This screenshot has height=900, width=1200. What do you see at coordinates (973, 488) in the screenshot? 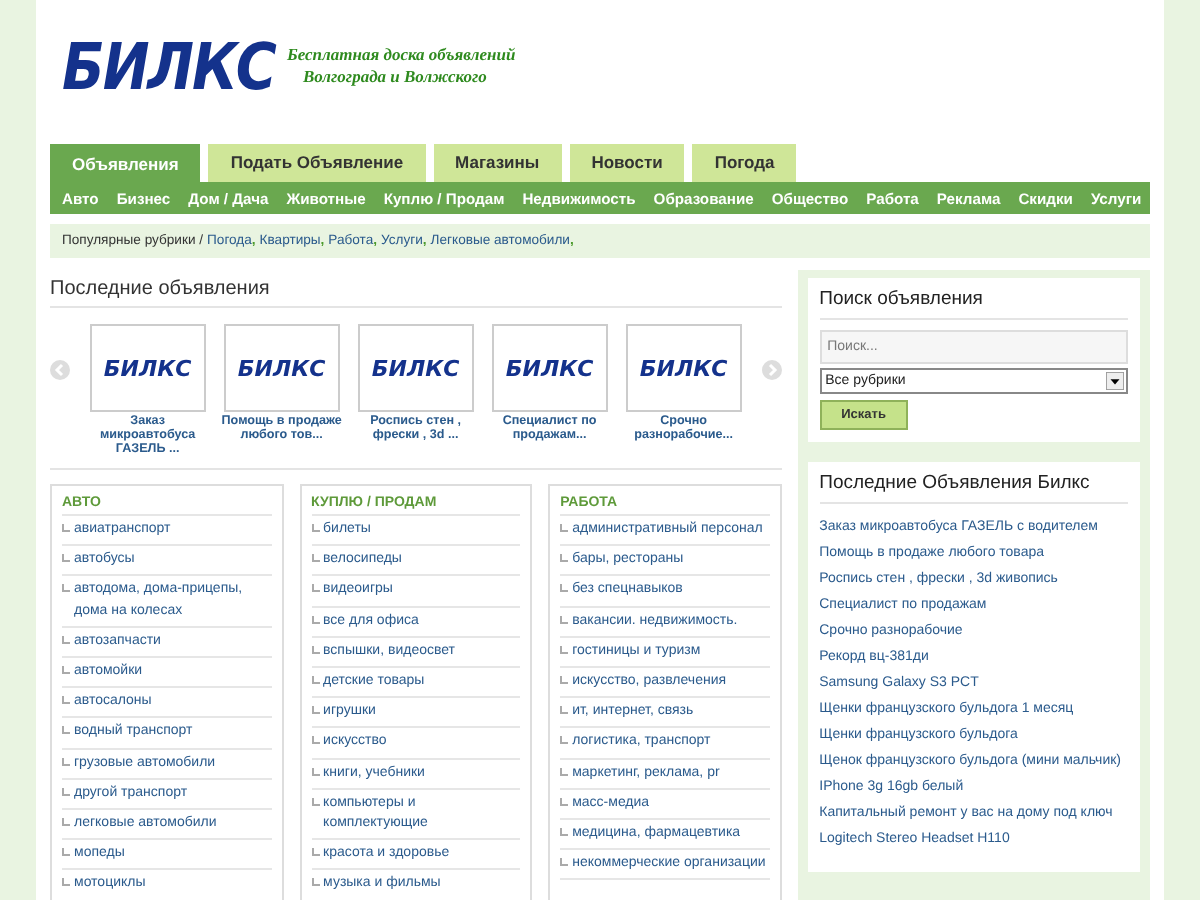
I see `panel-title: Последние Объявления Билкс` at bounding box center [973, 488].